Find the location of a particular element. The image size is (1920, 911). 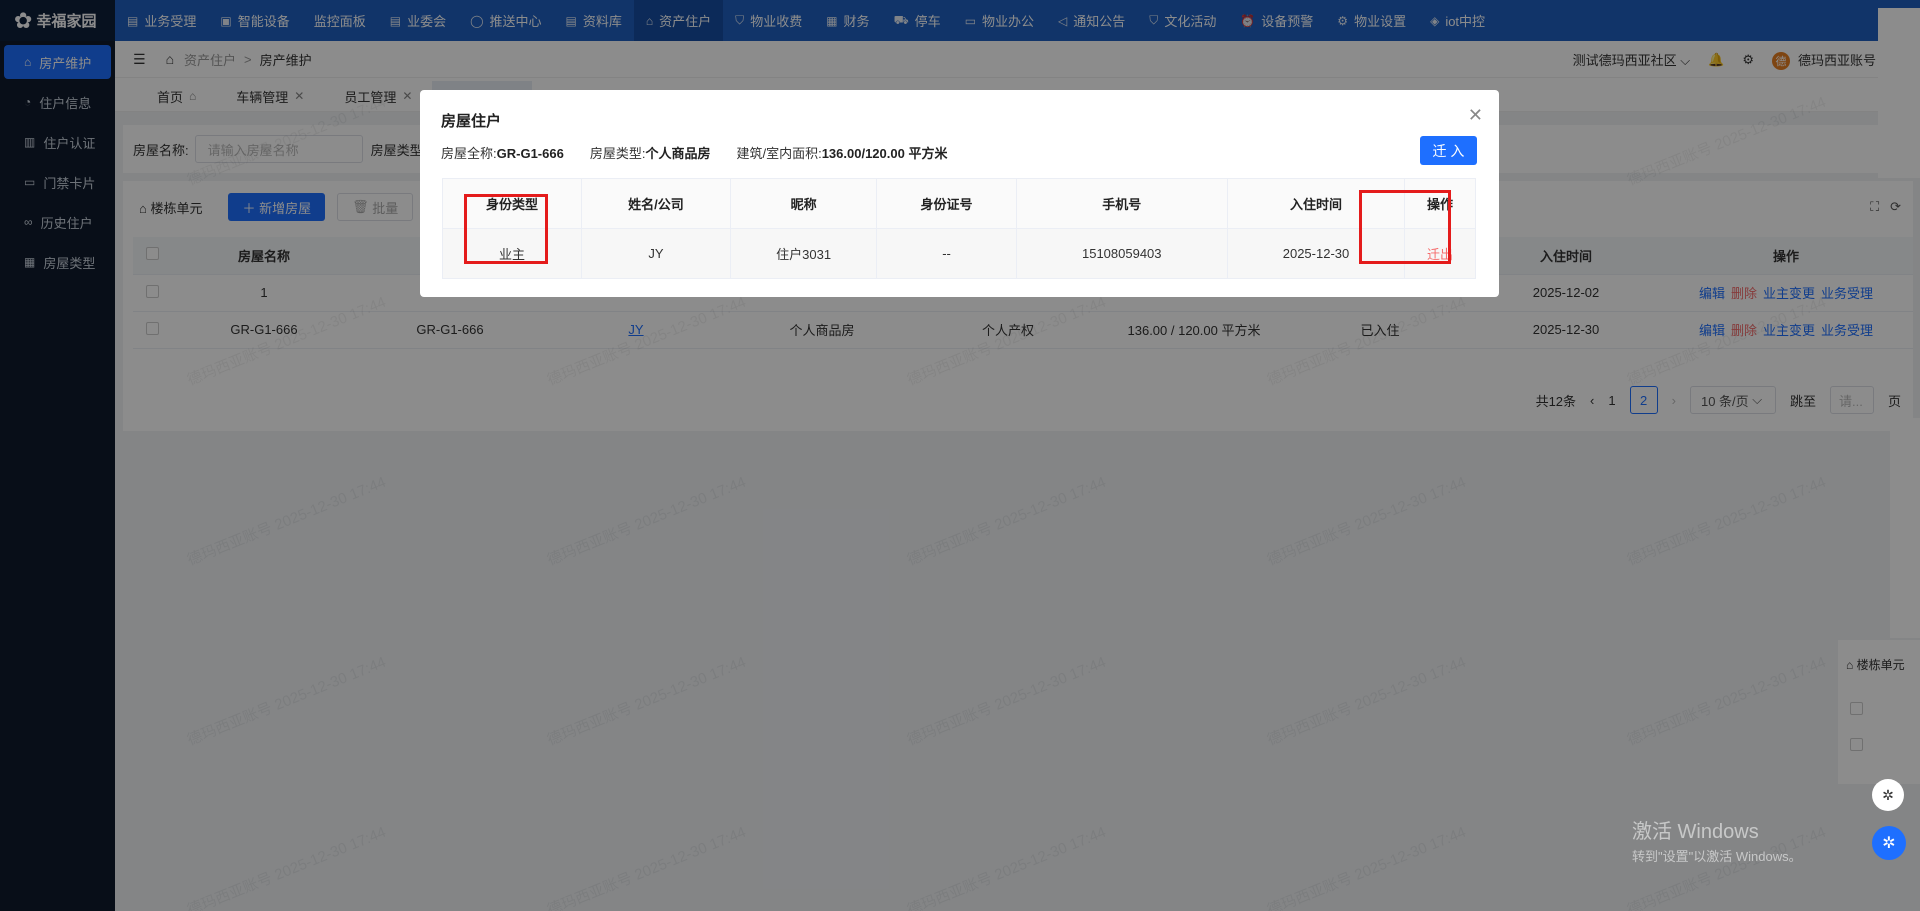

house-full-name: 房屋全称:GR-G1-666 is located at coordinates (502, 152).